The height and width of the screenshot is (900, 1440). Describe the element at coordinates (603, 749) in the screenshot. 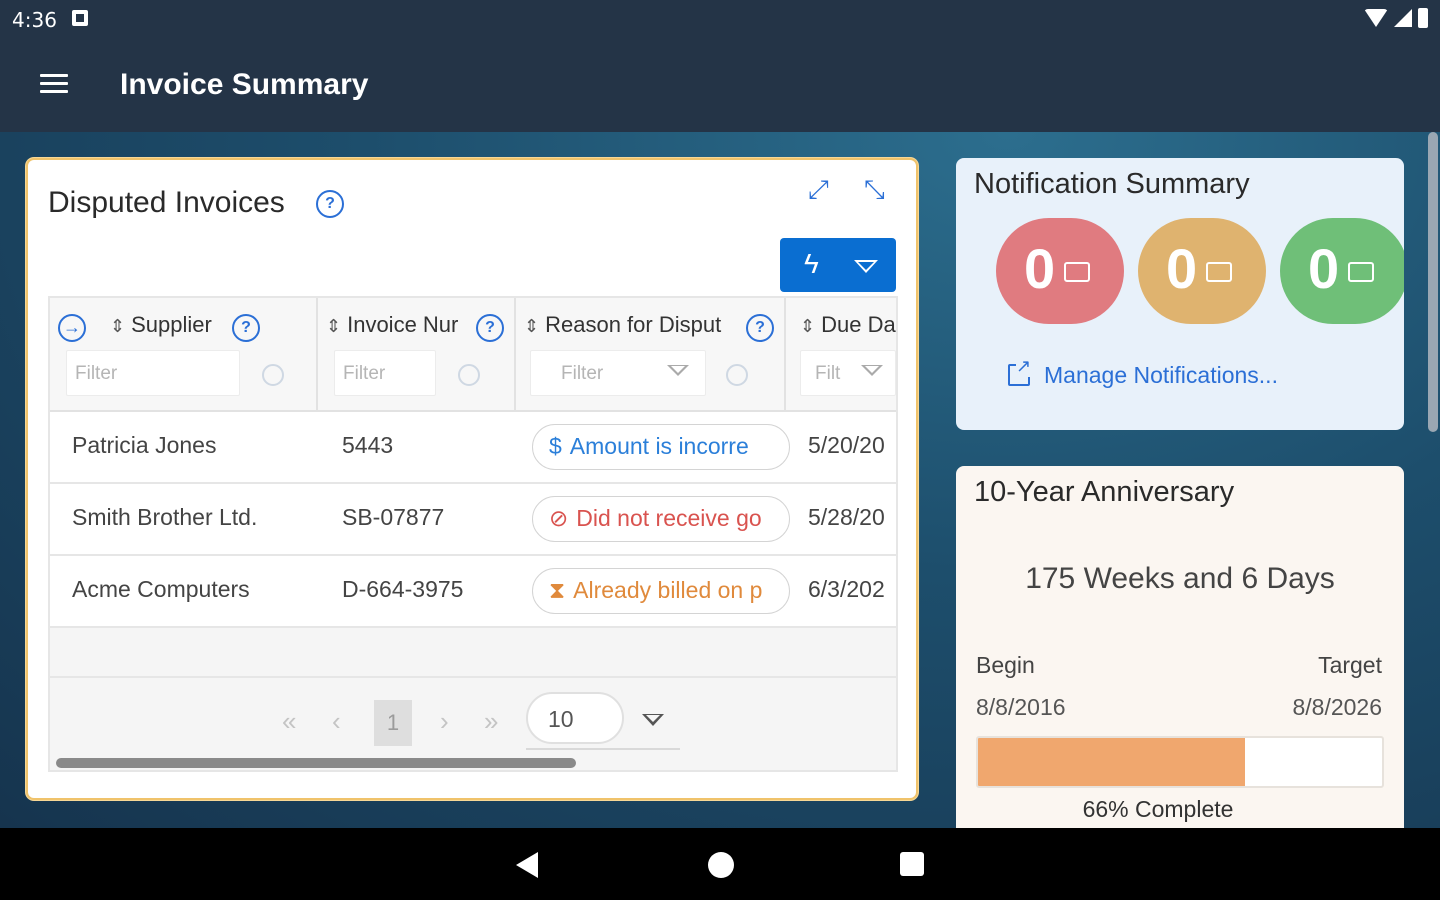

I see `page-size-underline` at that location.